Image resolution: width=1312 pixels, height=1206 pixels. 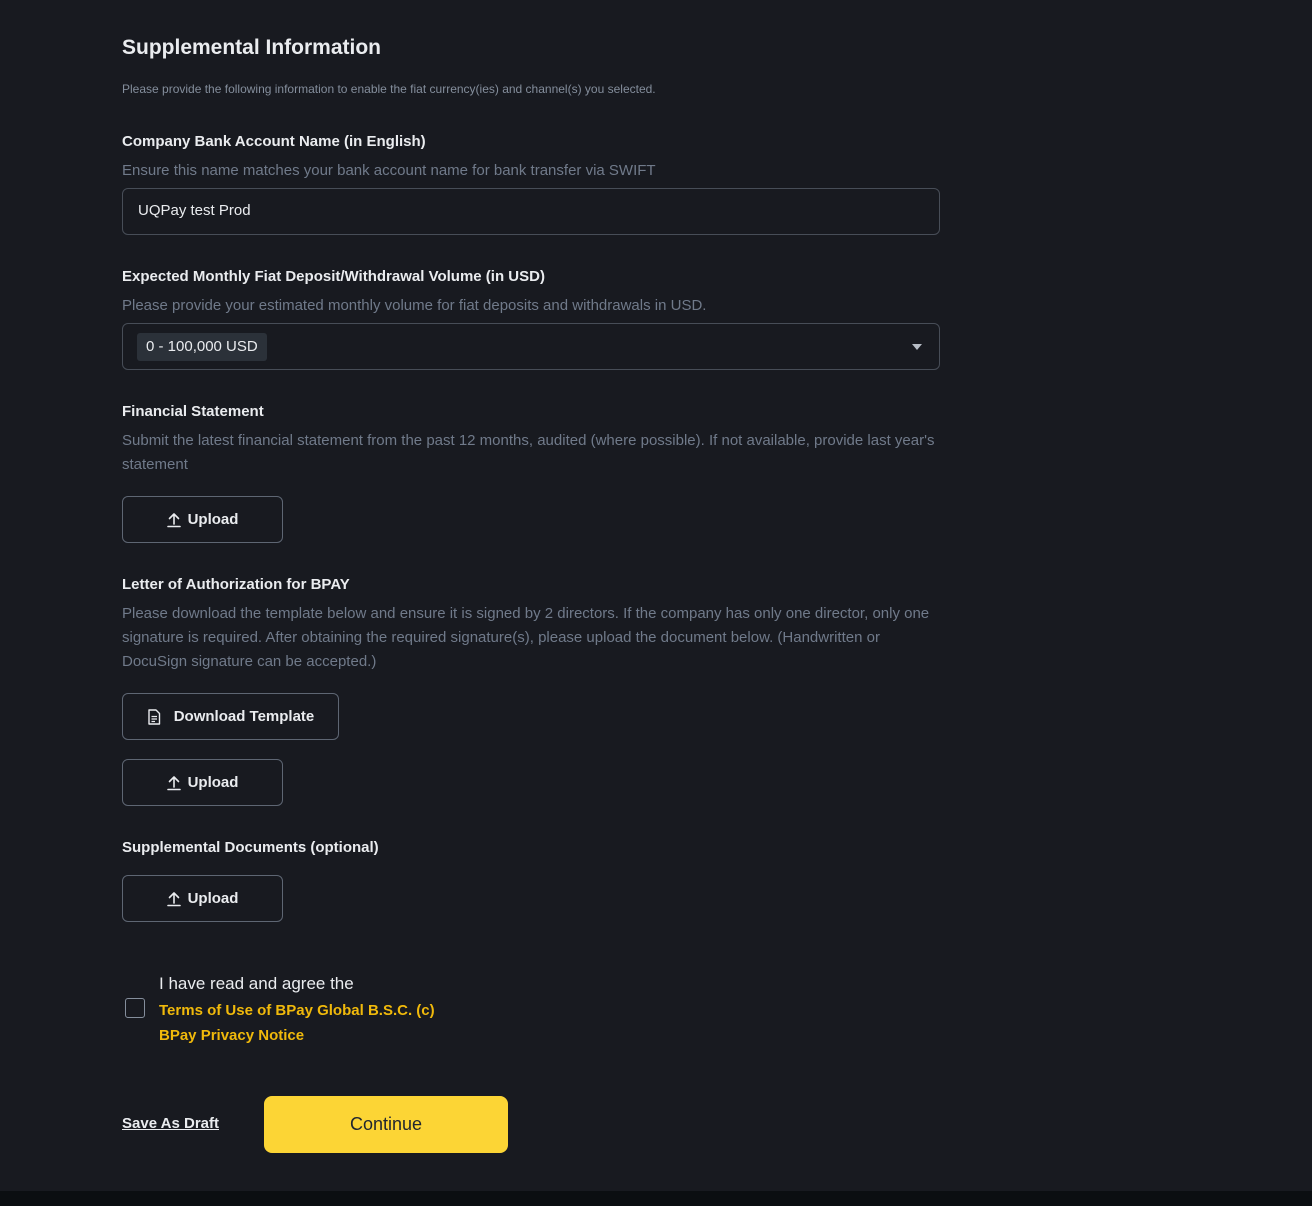 I want to click on page-title: Supplemental Information, so click(x=252, y=47).